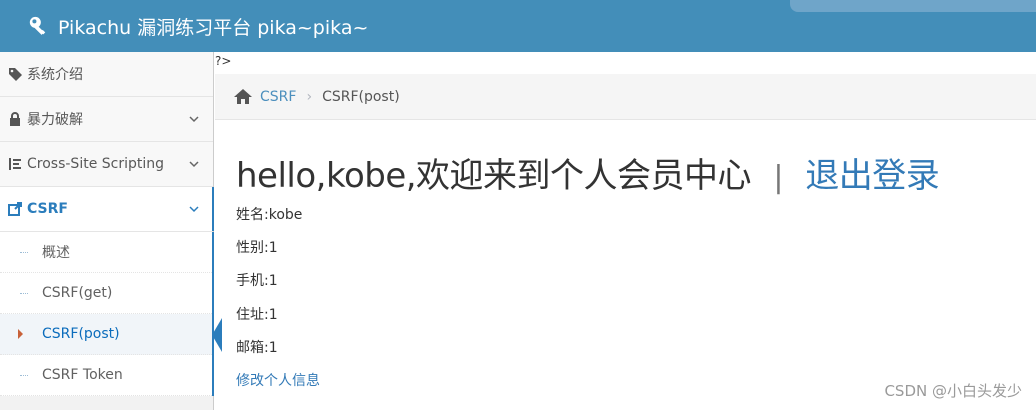  Describe the element at coordinates (257, 281) in the screenshot. I see `profile-phone: 手机:1` at that location.